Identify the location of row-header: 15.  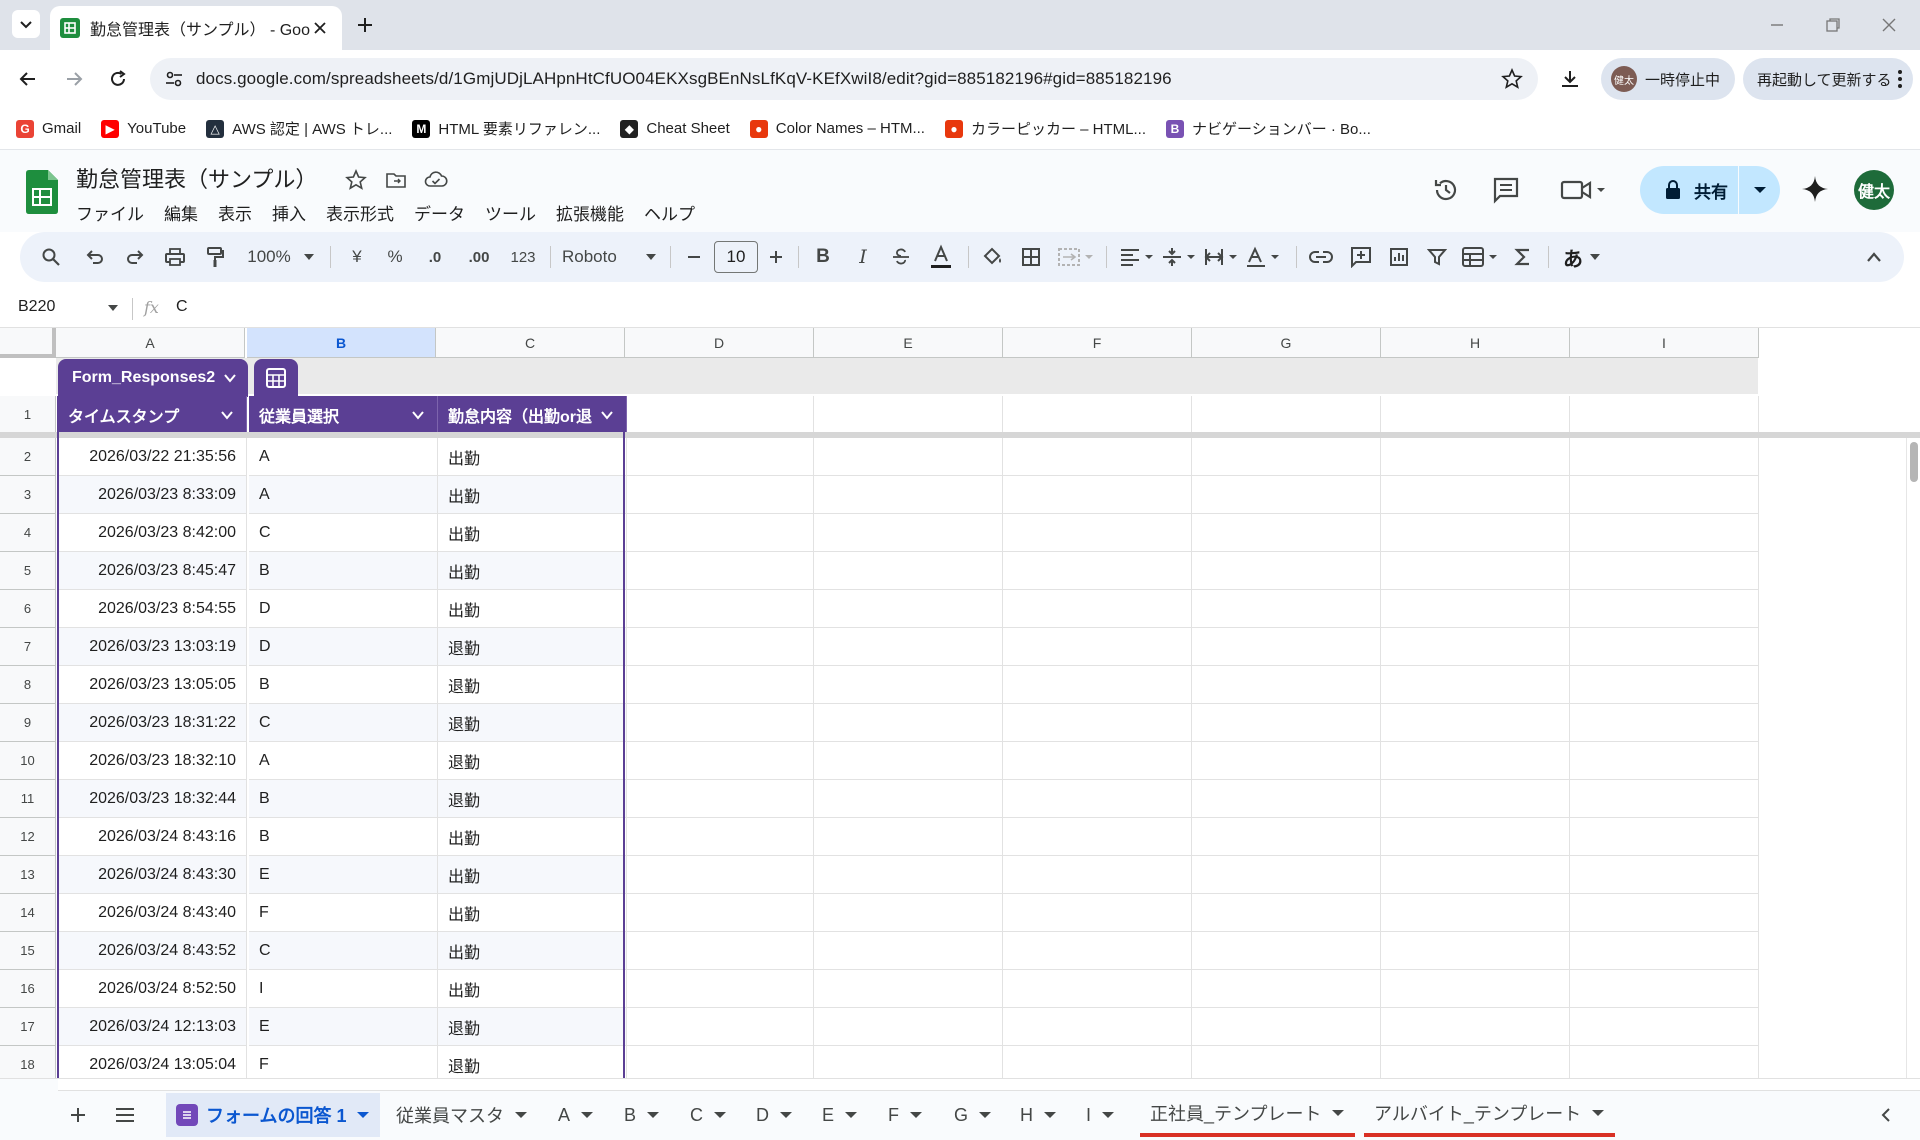
(28, 951).